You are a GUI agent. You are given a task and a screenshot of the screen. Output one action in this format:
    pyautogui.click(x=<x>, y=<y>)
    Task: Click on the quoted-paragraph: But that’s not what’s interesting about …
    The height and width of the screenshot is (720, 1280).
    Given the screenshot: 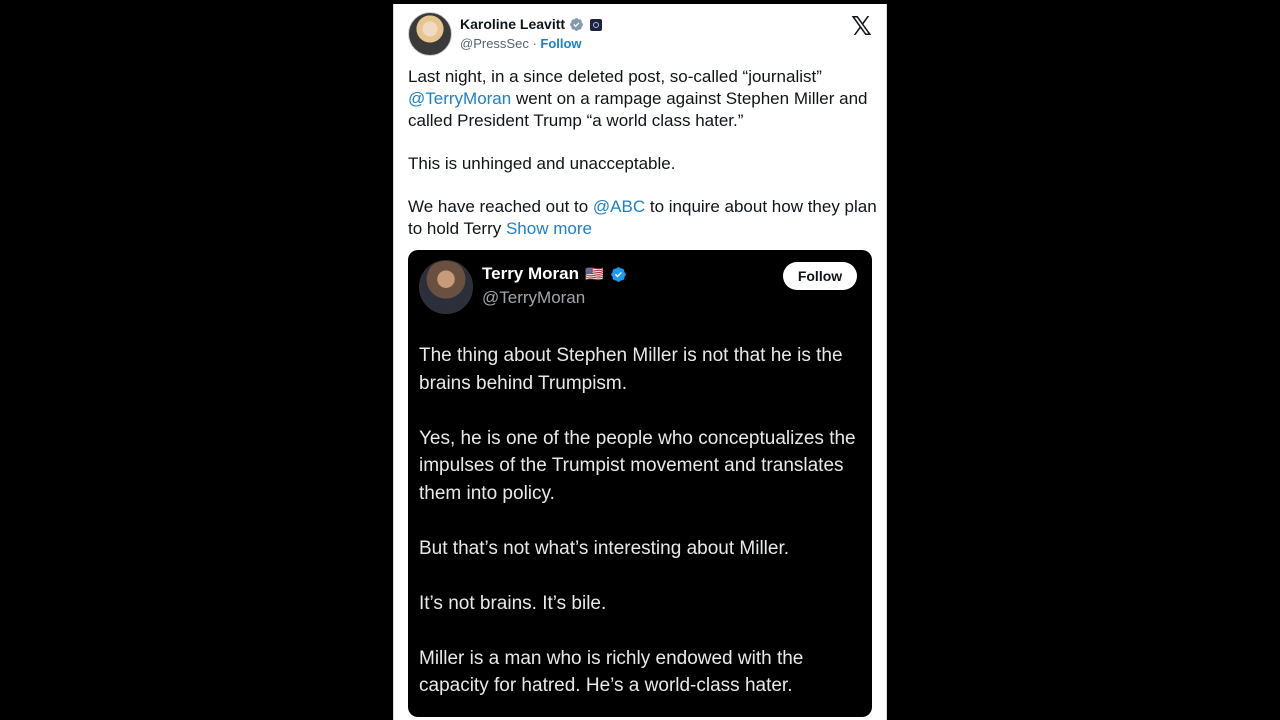 What is the action you would take?
    pyautogui.click(x=604, y=548)
    